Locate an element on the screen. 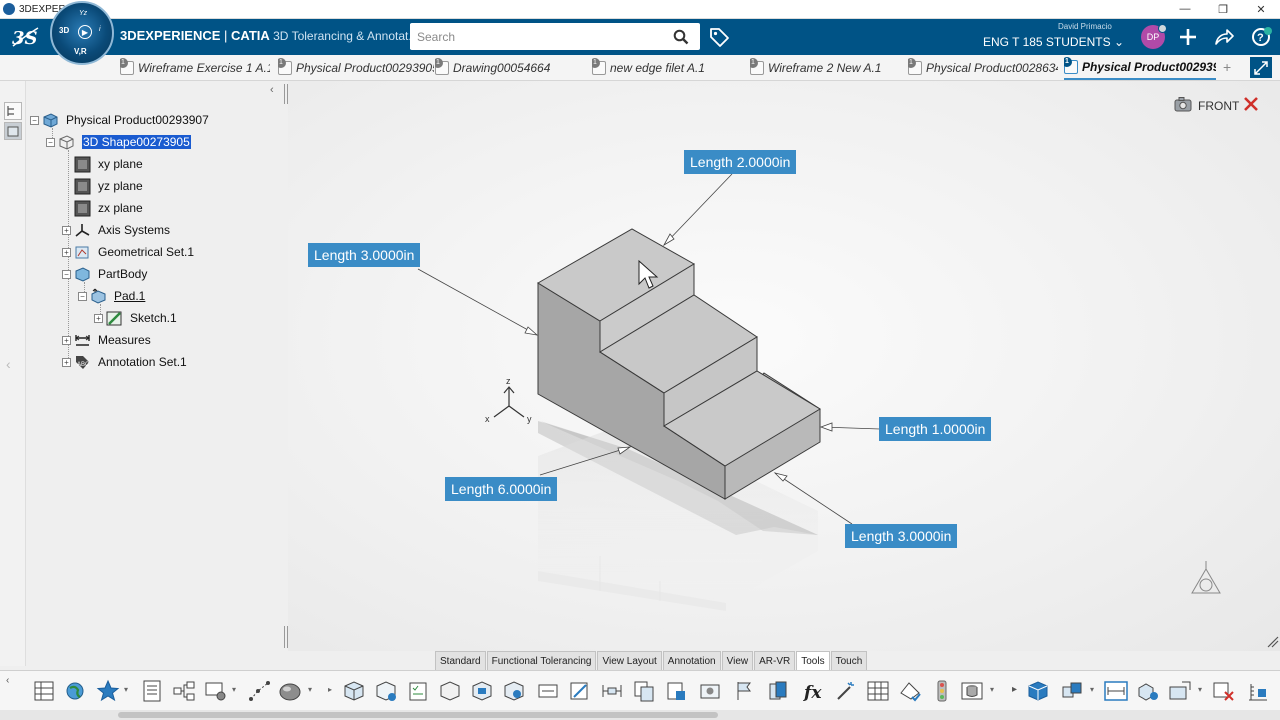 The height and width of the screenshot is (720, 1280). tree-node-zx-plane: zx plane is located at coordinates (108, 208).